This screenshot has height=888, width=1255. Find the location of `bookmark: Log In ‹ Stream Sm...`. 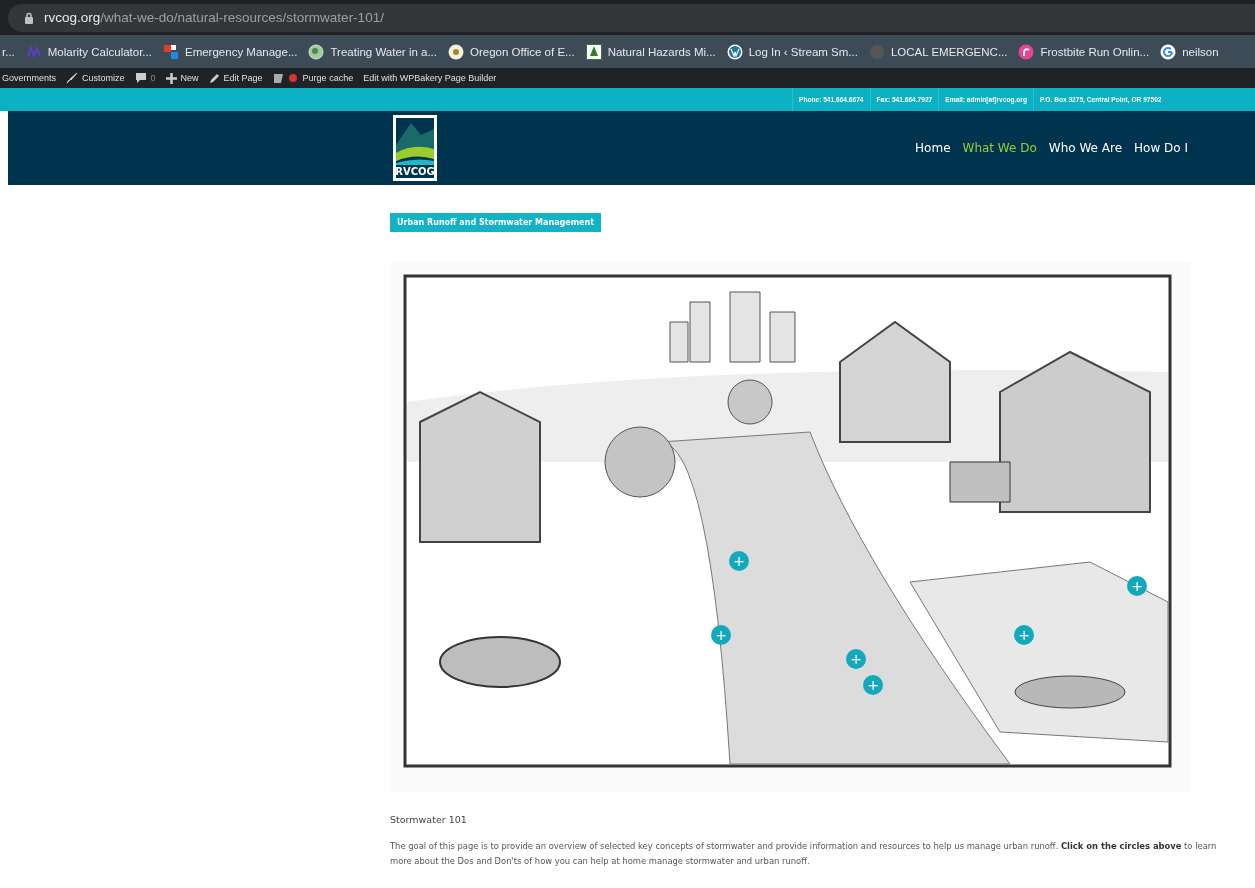

bookmark: Log In ‹ Stream Sm... is located at coordinates (792, 51).